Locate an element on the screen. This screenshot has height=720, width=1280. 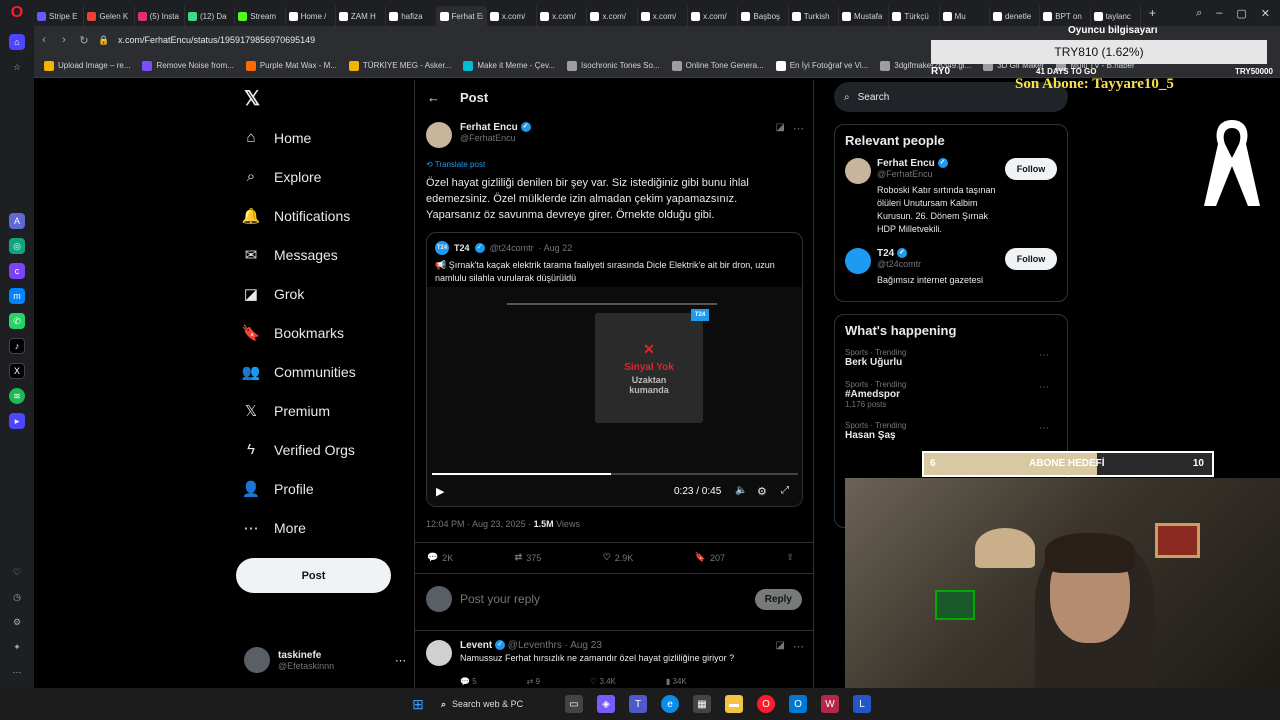
browser-tab: Stripe E is located at coordinates (59, 16).